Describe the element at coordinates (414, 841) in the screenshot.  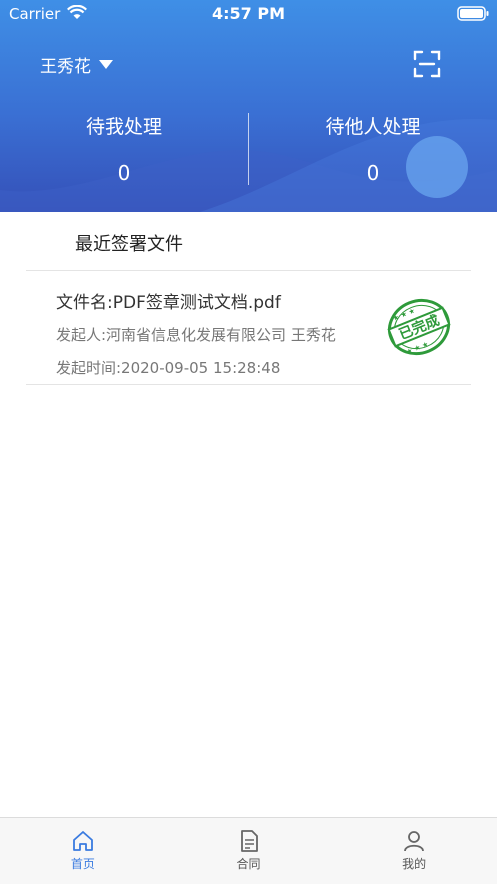
I see `person-icon` at that location.